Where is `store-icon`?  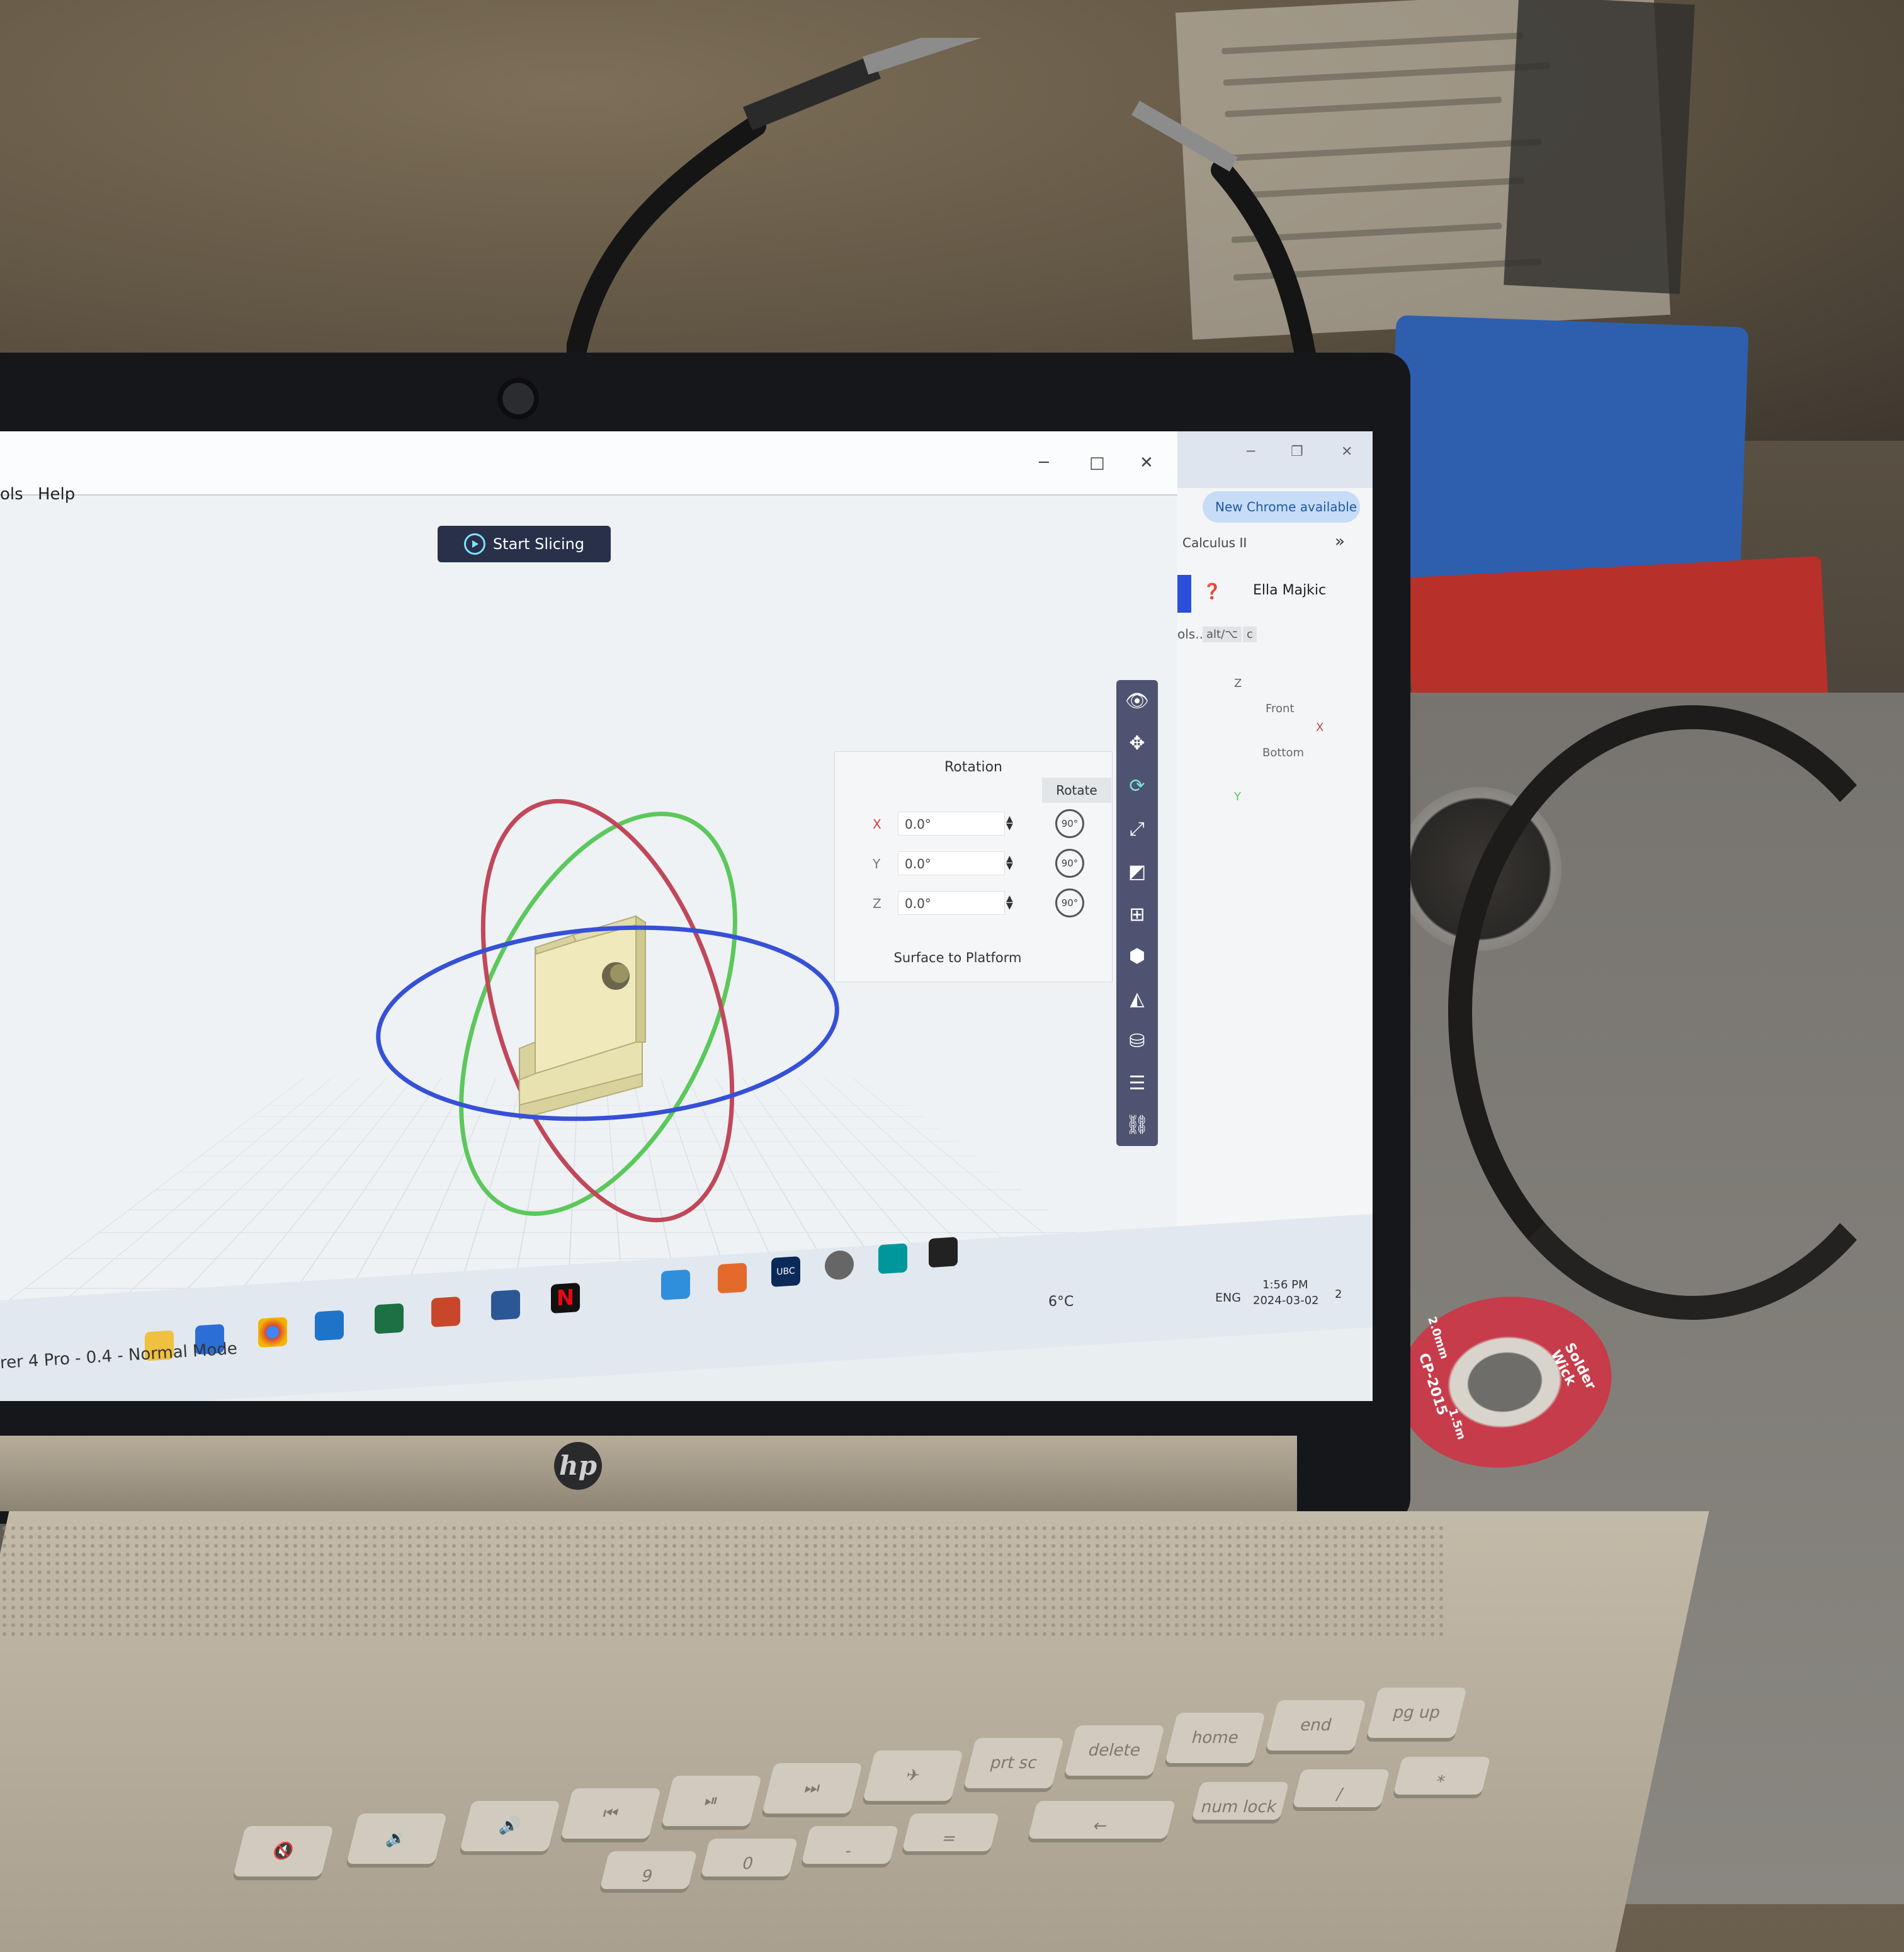 store-icon is located at coordinates (329, 1325).